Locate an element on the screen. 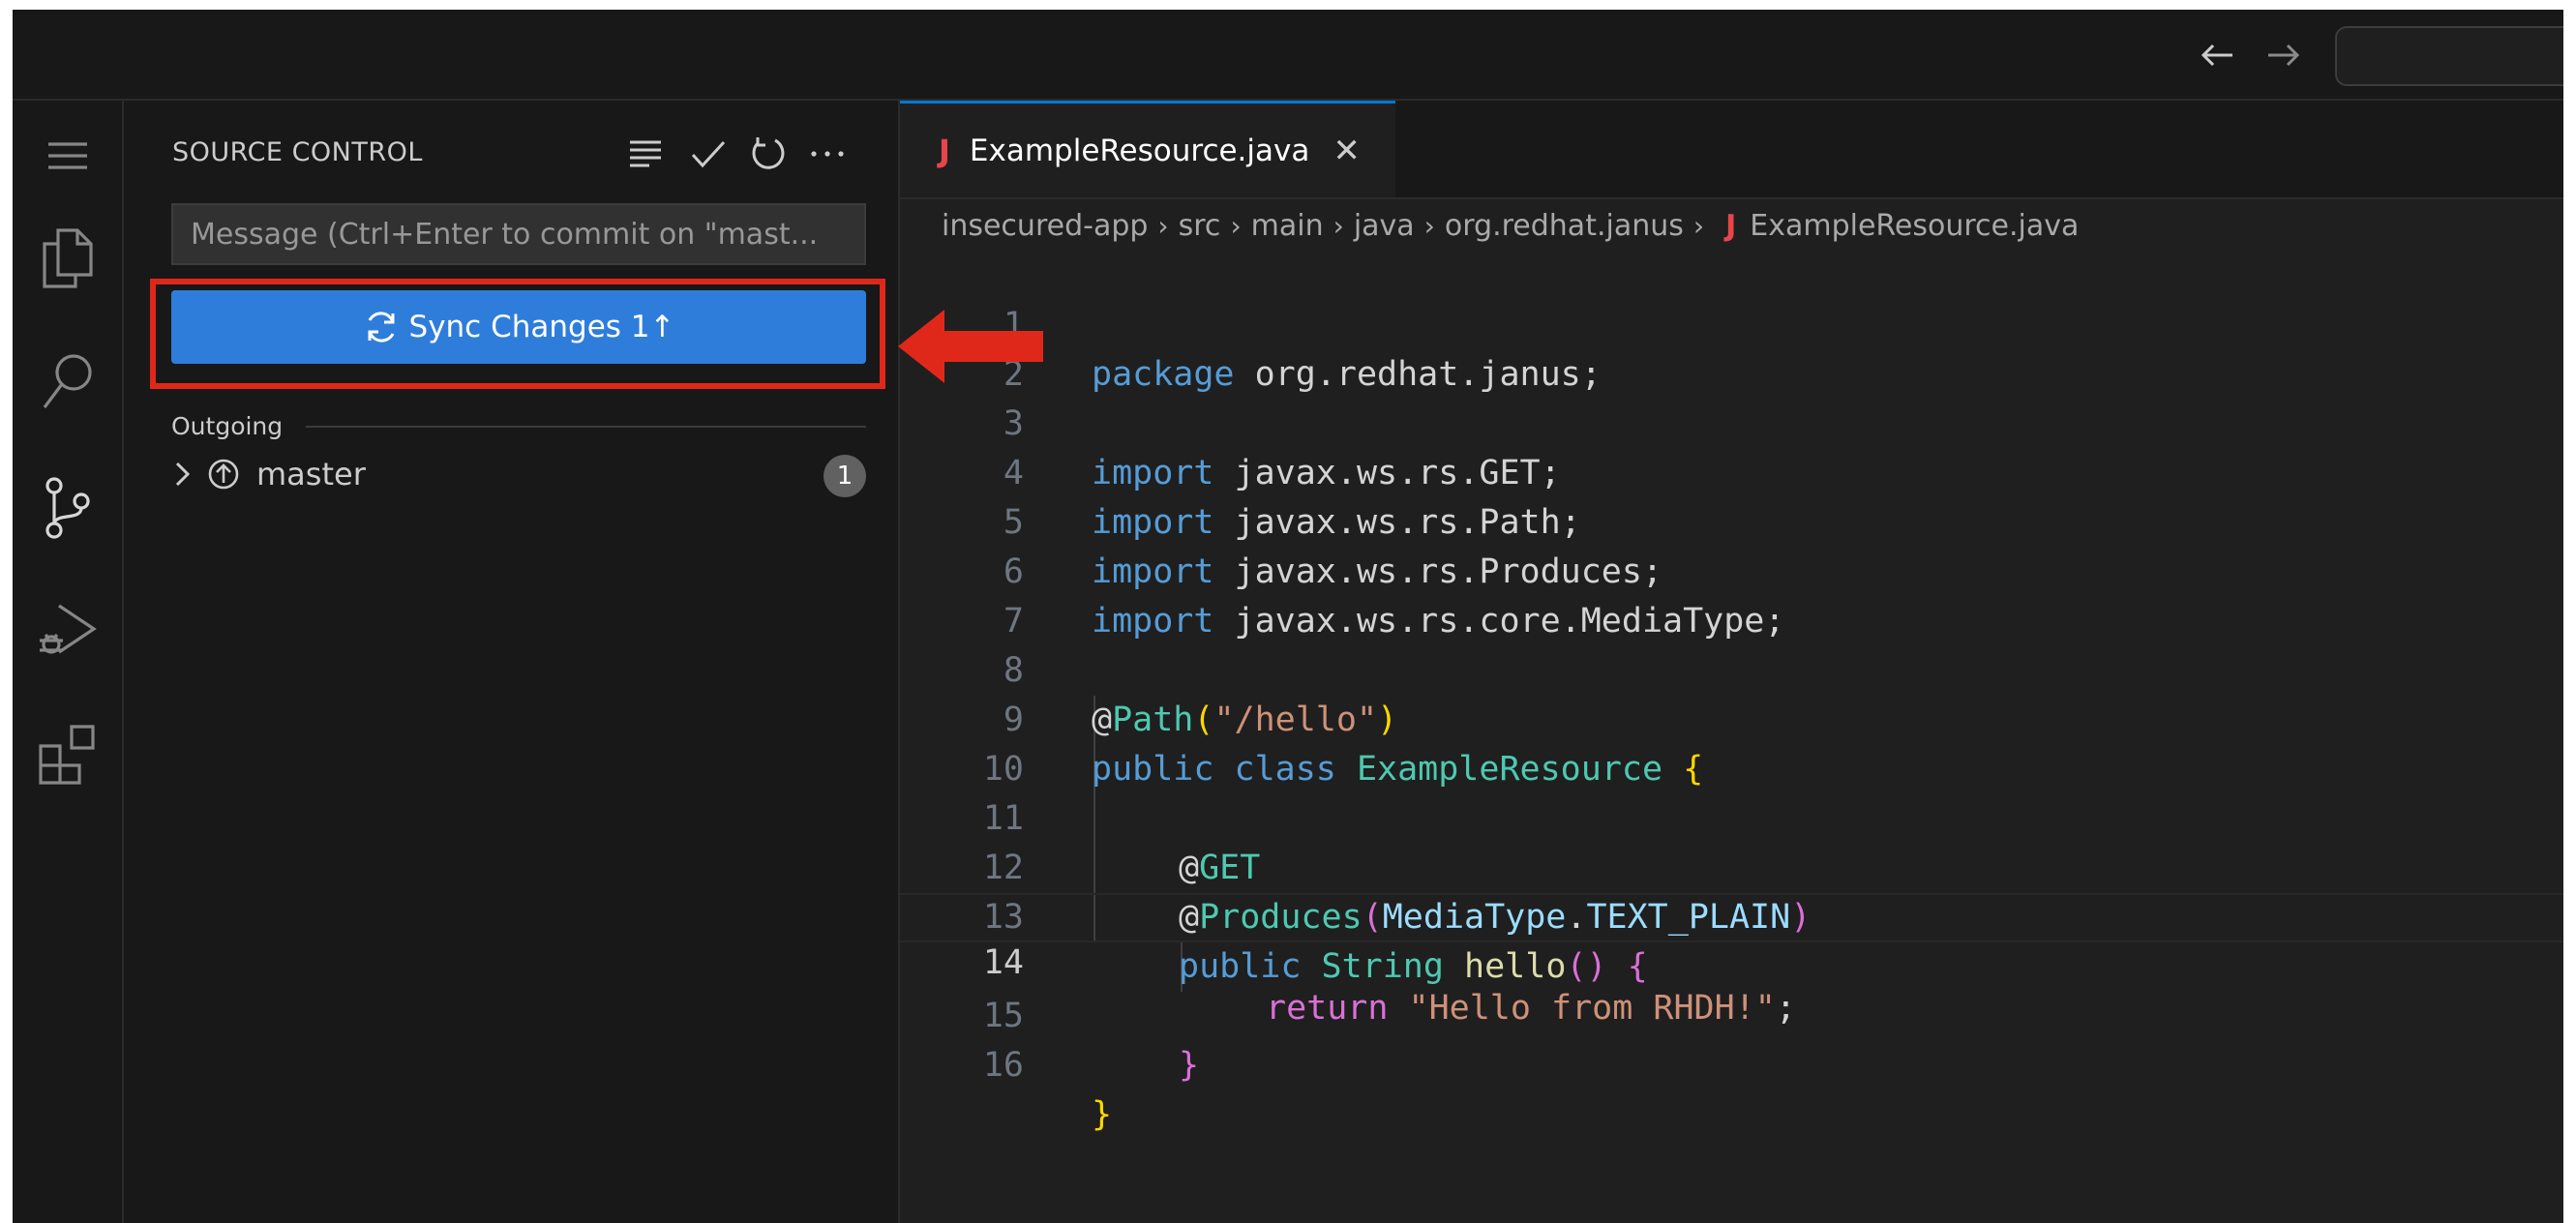 The width and height of the screenshot is (2576, 1223). outgoing-arrow-icon is located at coordinates (223, 475).